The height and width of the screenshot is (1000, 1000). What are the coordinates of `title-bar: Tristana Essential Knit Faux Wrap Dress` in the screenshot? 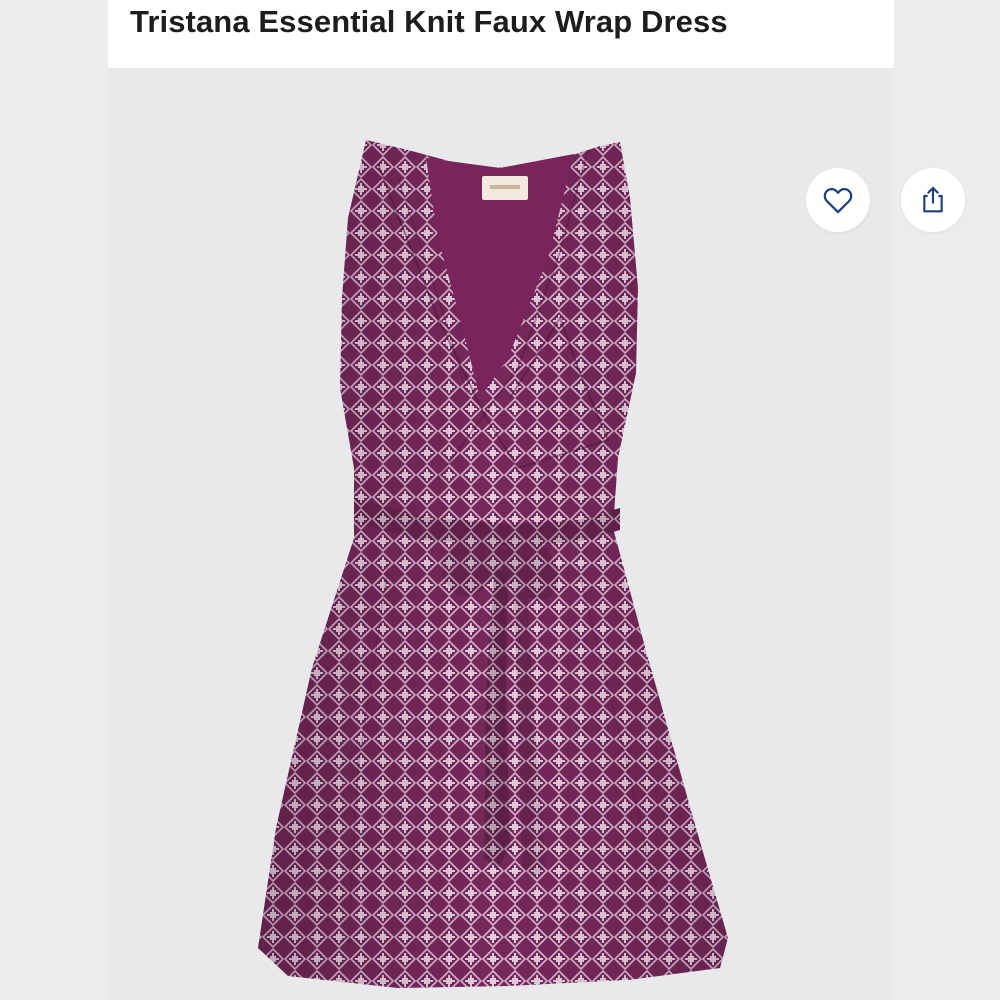 It's located at (501, 34).